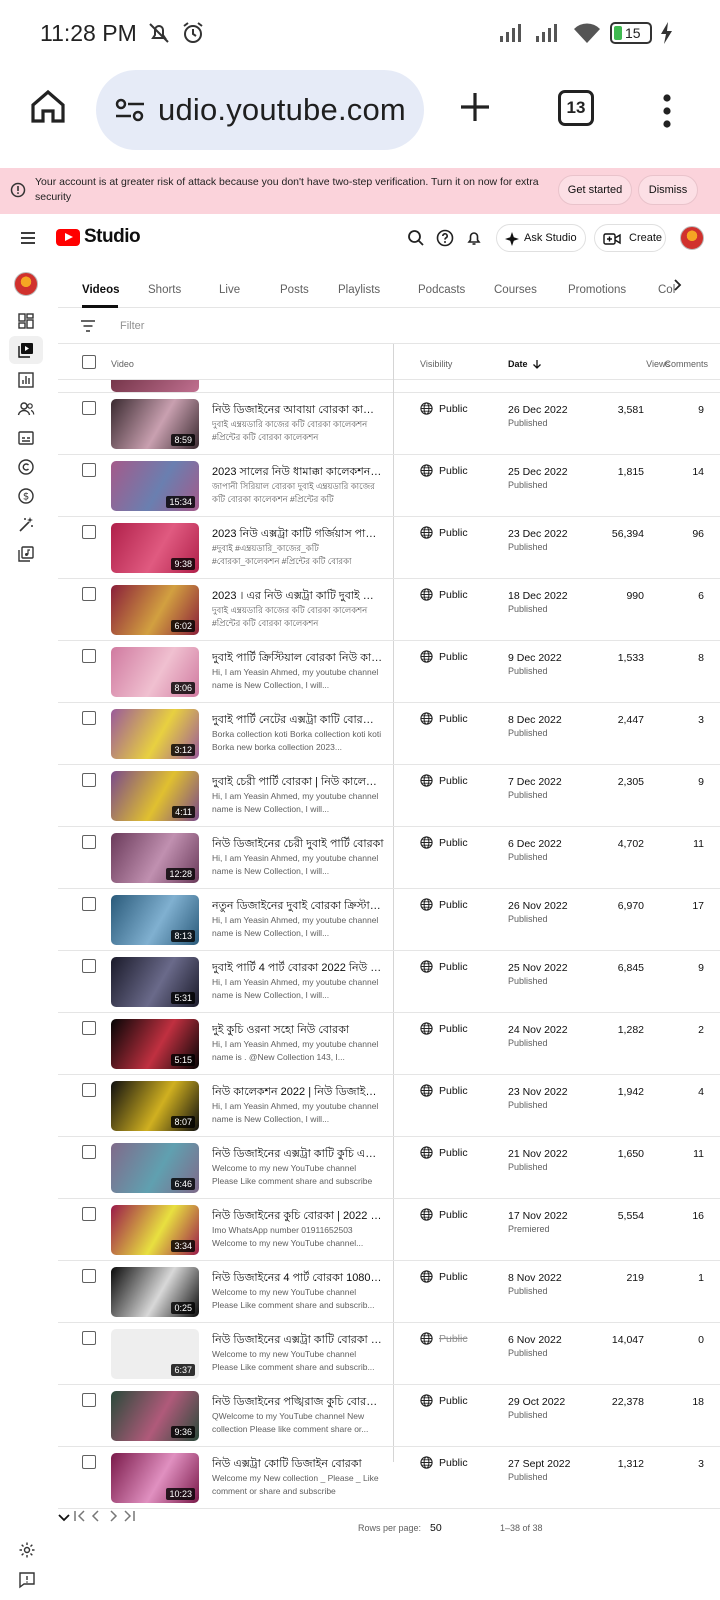 This screenshot has height=1600, width=720. I want to click on settings-icon, so click(27, 1550).